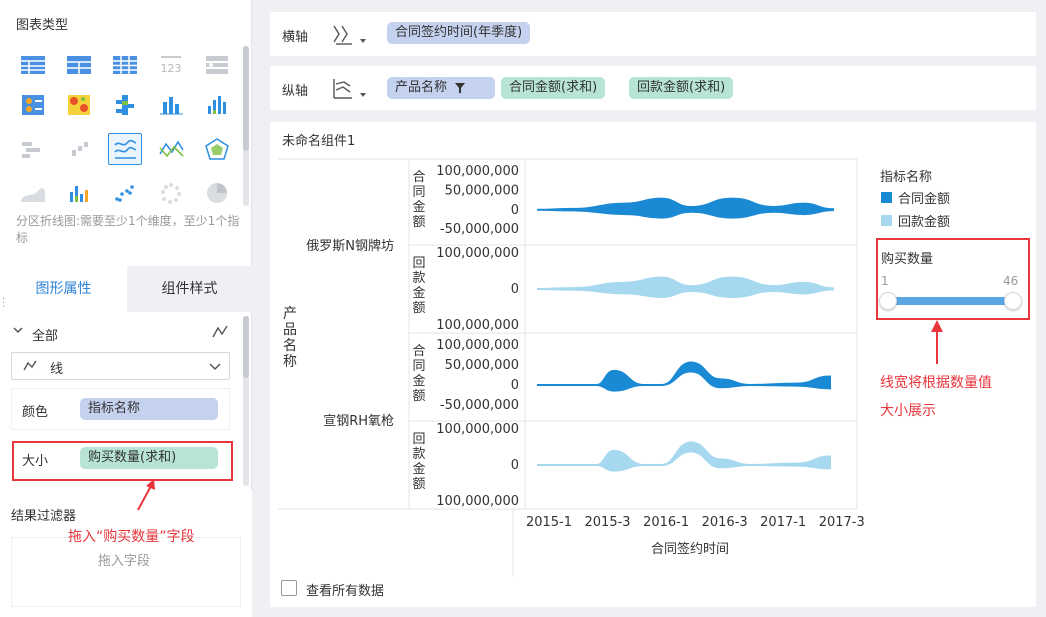  I want to click on size-legend-min-handle, so click(888, 301).